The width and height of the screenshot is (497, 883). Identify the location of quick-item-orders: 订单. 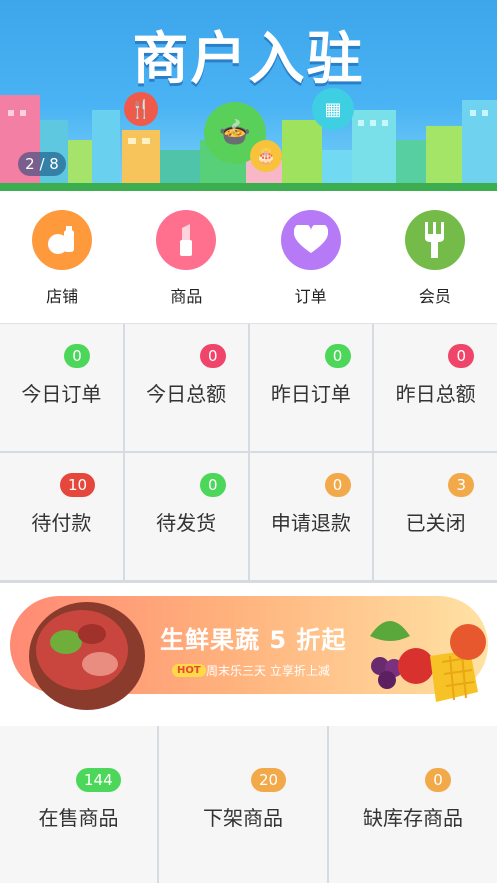
(311, 257).